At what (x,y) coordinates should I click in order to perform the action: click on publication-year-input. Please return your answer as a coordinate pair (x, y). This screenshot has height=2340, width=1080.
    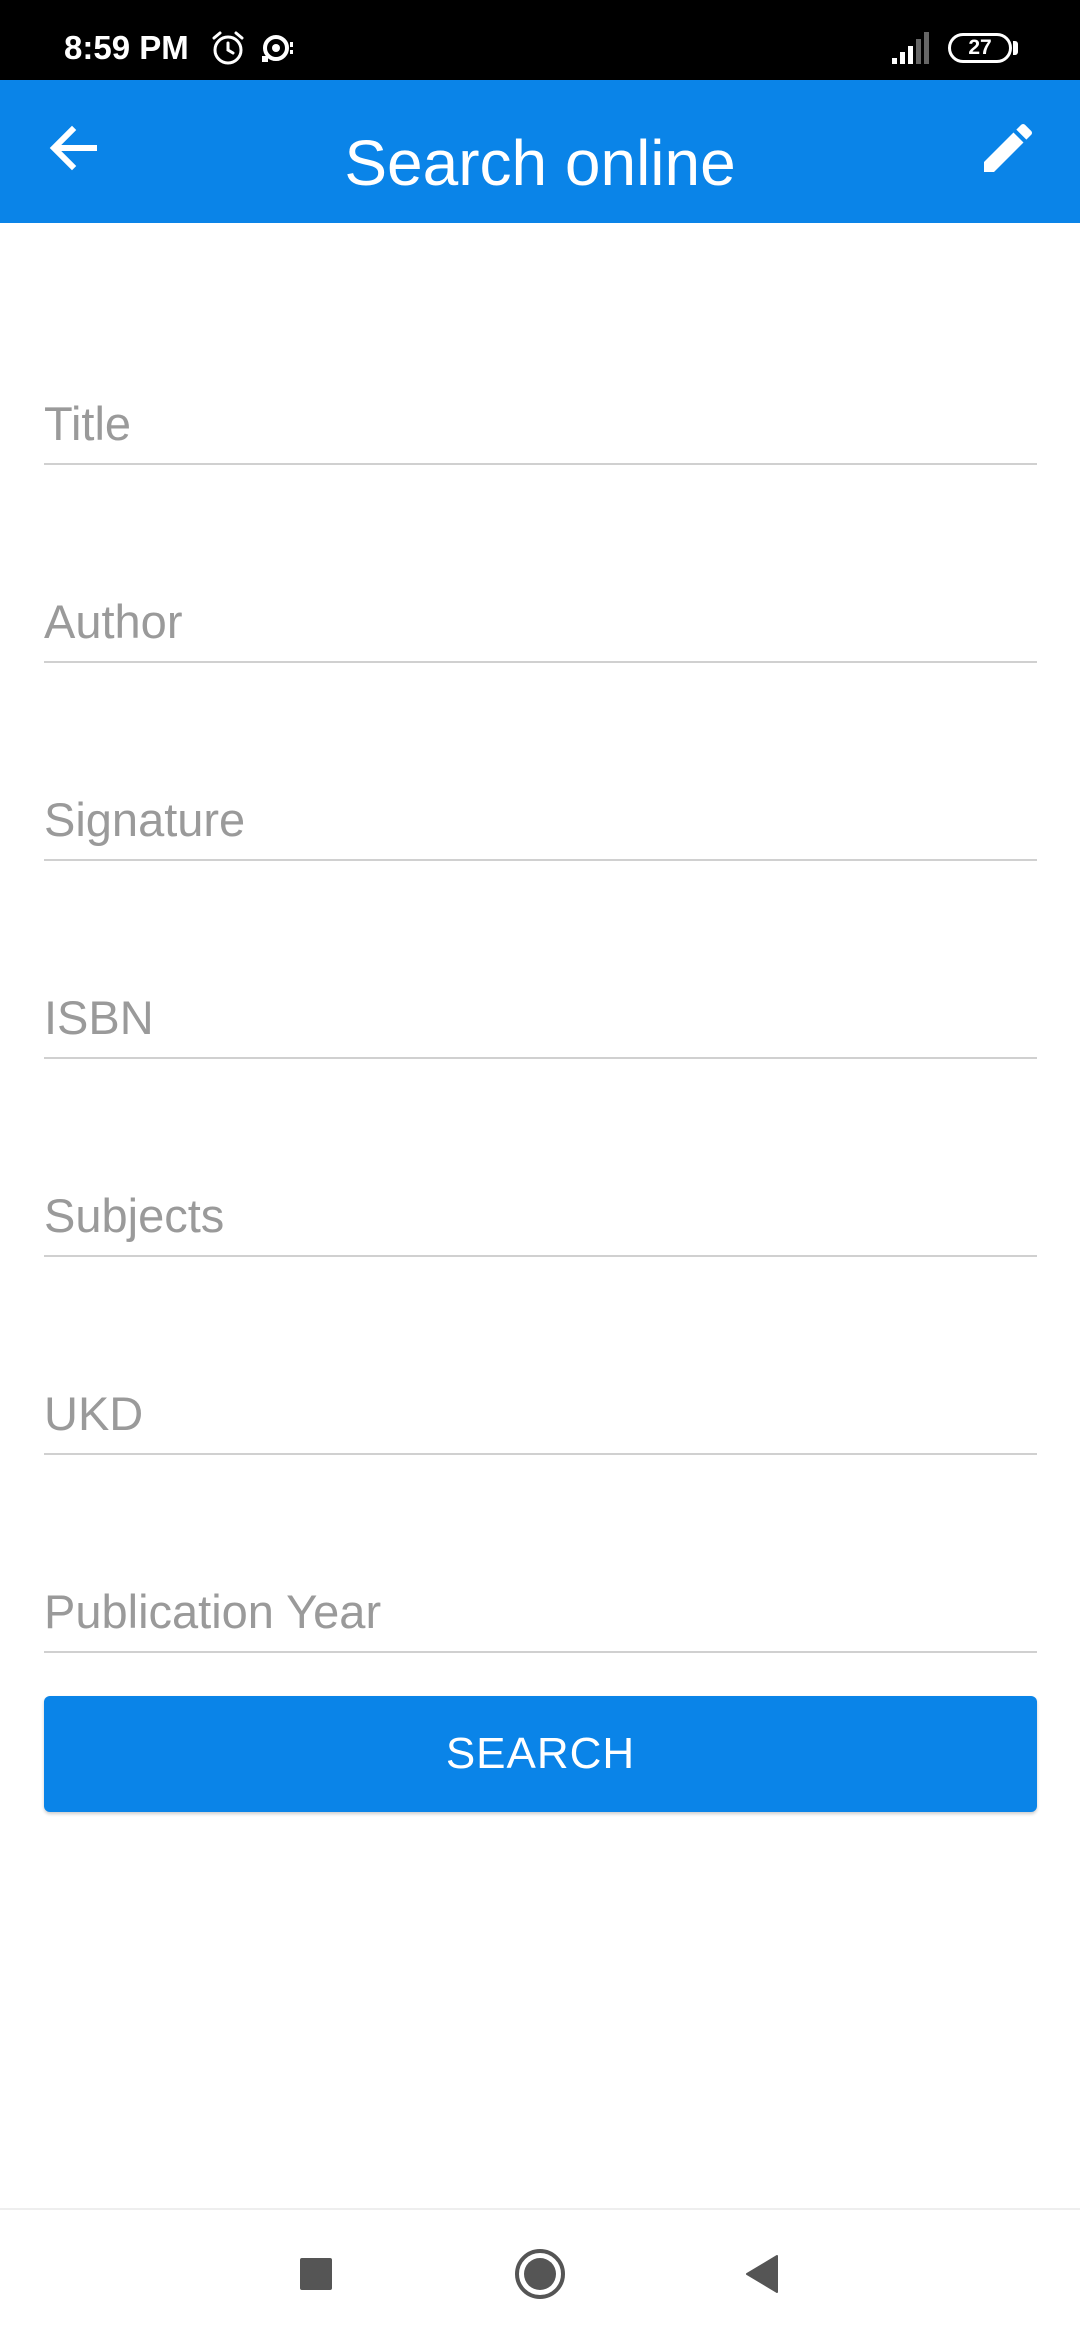
    Looking at the image, I should click on (540, 1611).